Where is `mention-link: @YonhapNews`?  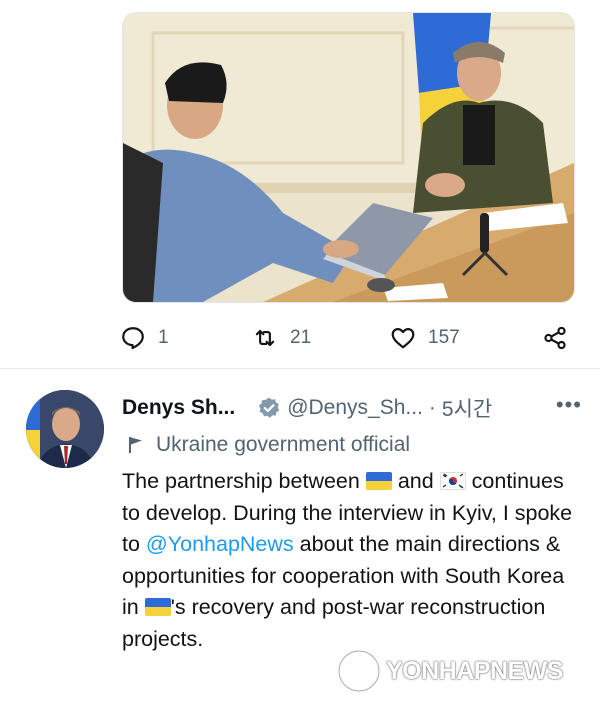 mention-link: @YonhapNews is located at coordinates (220, 544).